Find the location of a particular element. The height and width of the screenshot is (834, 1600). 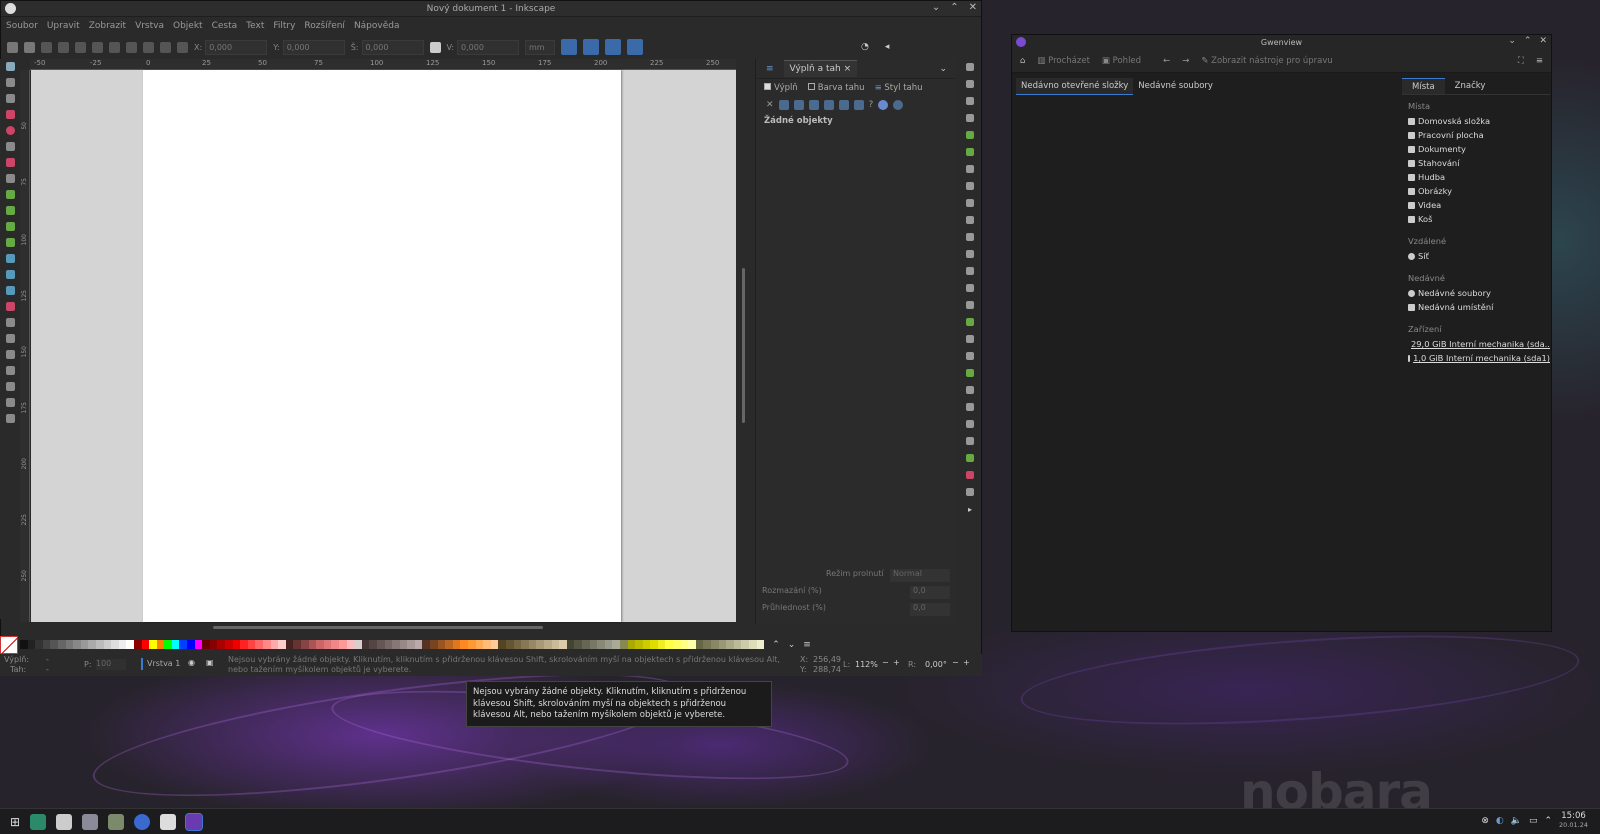

place-downloads: Stahování is located at coordinates (1476, 163).